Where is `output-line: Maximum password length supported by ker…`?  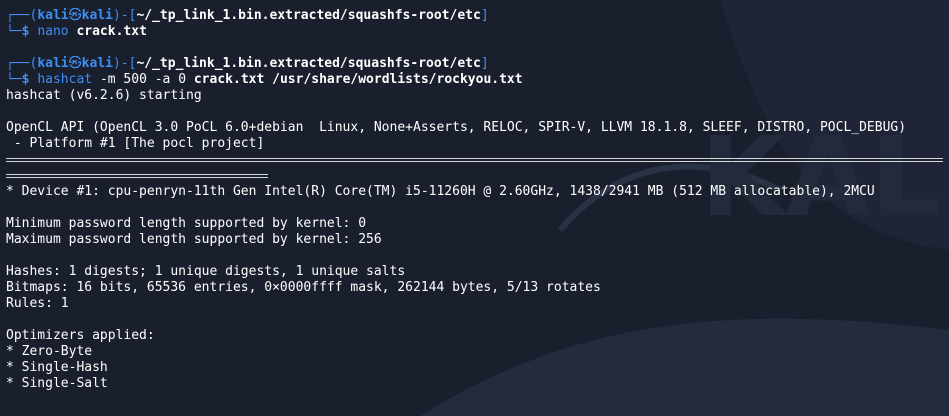 output-line: Maximum password length supported by ker… is located at coordinates (194, 239).